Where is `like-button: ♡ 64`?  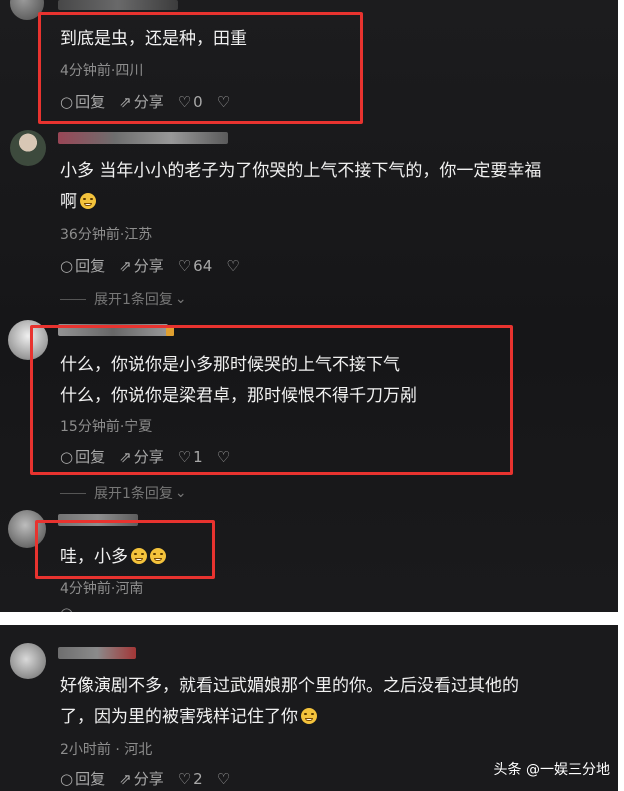
like-button: ♡ 64 is located at coordinates (195, 266).